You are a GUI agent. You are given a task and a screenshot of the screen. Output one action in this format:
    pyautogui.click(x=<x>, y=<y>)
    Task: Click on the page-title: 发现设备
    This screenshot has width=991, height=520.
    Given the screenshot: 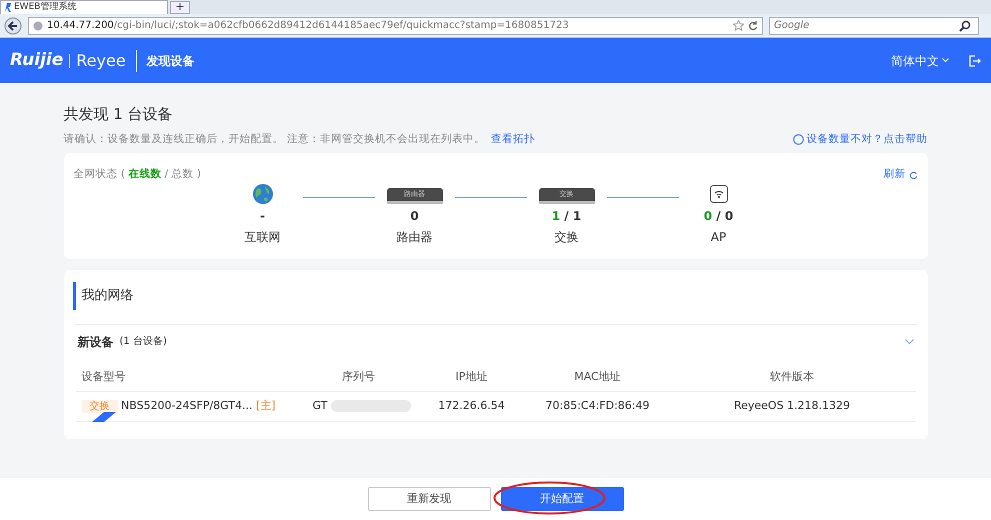 What is the action you would take?
    pyautogui.click(x=170, y=61)
    